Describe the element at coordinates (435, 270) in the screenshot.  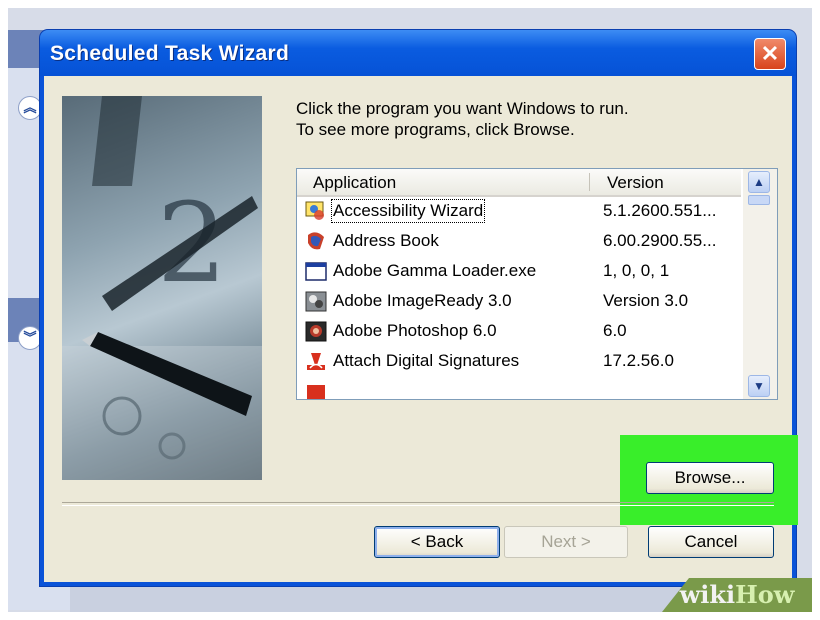
I see `program-name: Adobe Gamma Loader.exe` at that location.